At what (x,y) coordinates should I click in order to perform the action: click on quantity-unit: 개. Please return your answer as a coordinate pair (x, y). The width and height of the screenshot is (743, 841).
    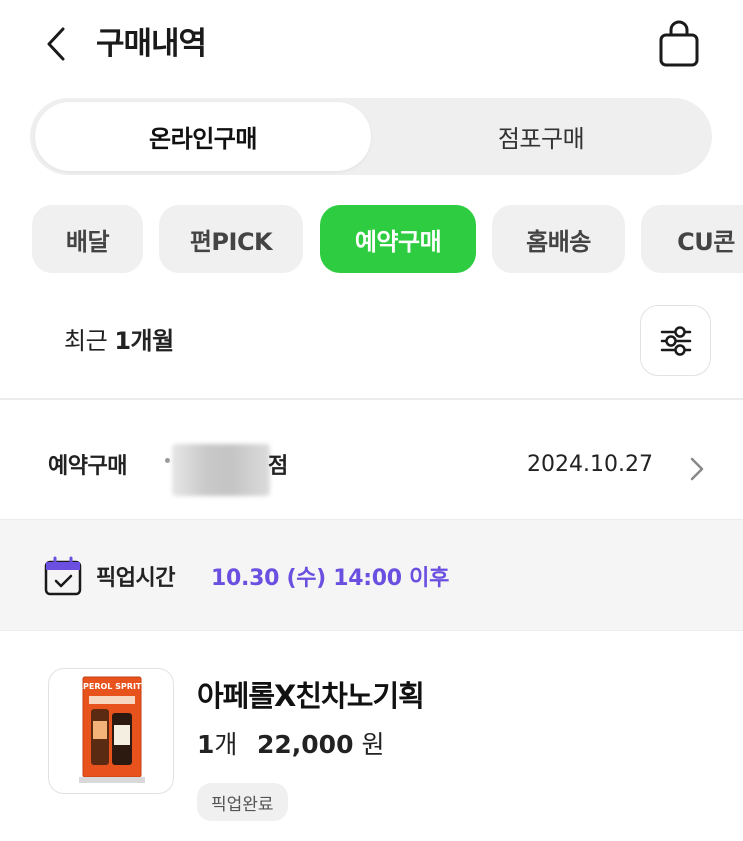
    Looking at the image, I should click on (226, 744).